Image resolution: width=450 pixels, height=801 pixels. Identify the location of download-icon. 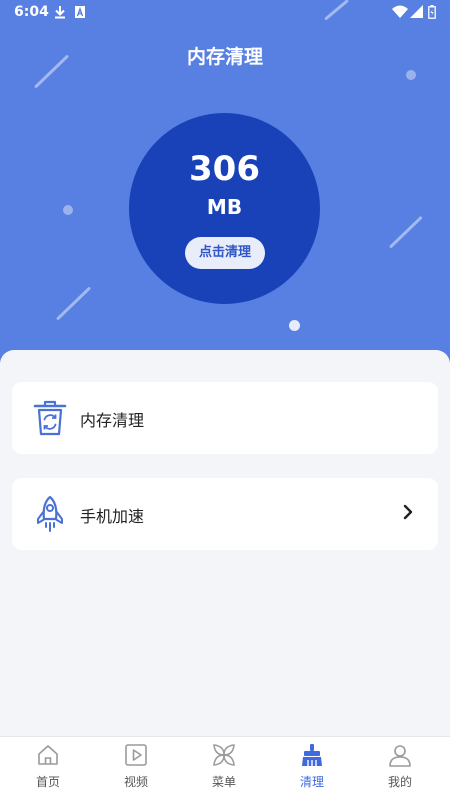
(60, 12).